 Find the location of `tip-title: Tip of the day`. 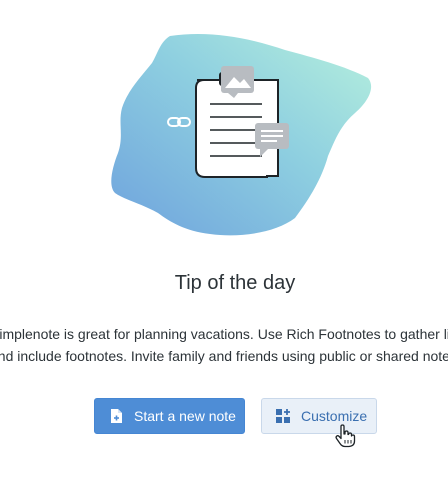

tip-title: Tip of the day is located at coordinates (235, 283).